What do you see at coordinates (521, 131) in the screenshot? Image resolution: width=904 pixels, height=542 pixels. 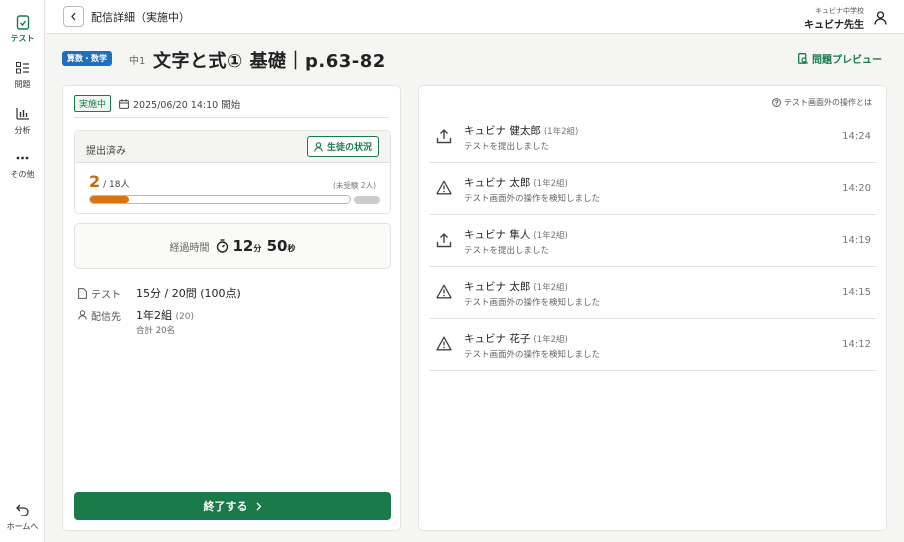 I see `student-name: キュビナ 健太郎 (1年2組)` at bounding box center [521, 131].